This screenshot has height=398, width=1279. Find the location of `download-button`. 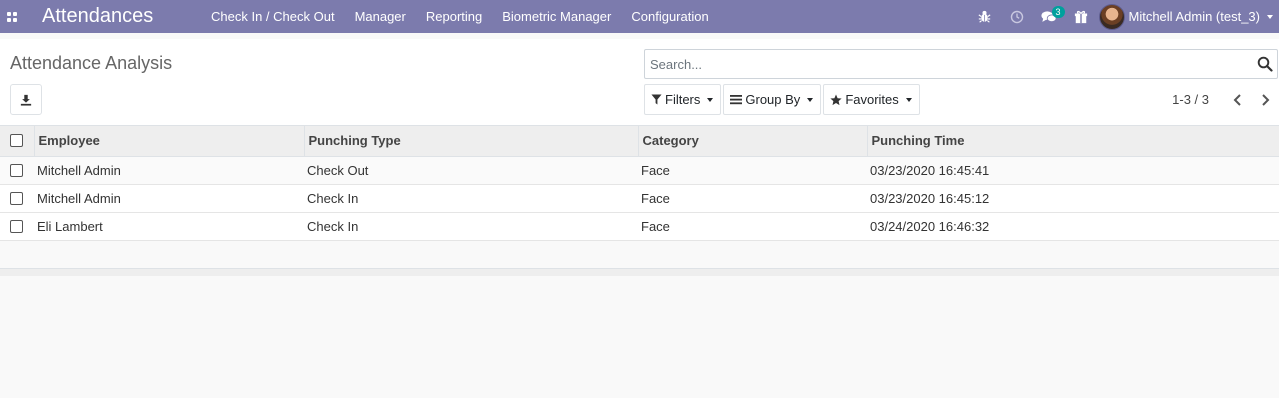

download-button is located at coordinates (26, 99).